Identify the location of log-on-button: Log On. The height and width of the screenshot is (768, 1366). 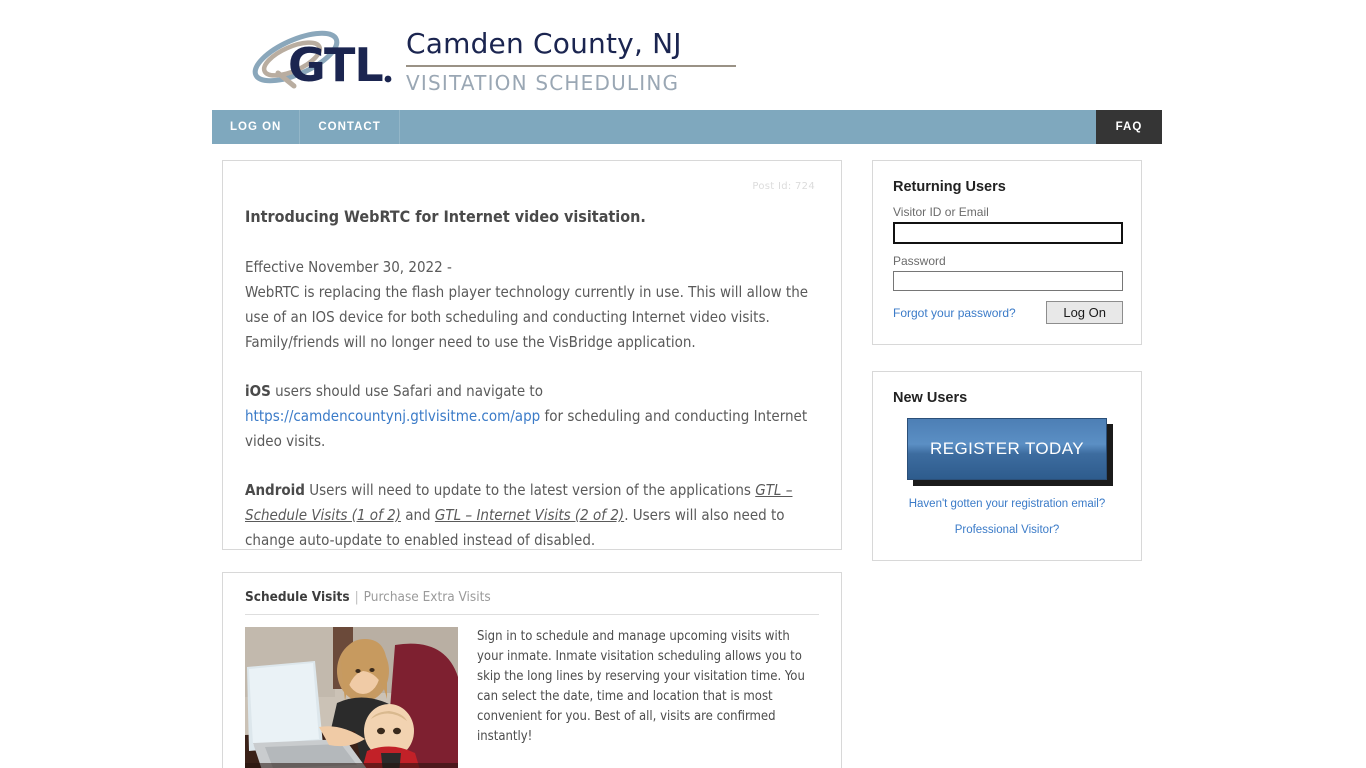
(1084, 312).